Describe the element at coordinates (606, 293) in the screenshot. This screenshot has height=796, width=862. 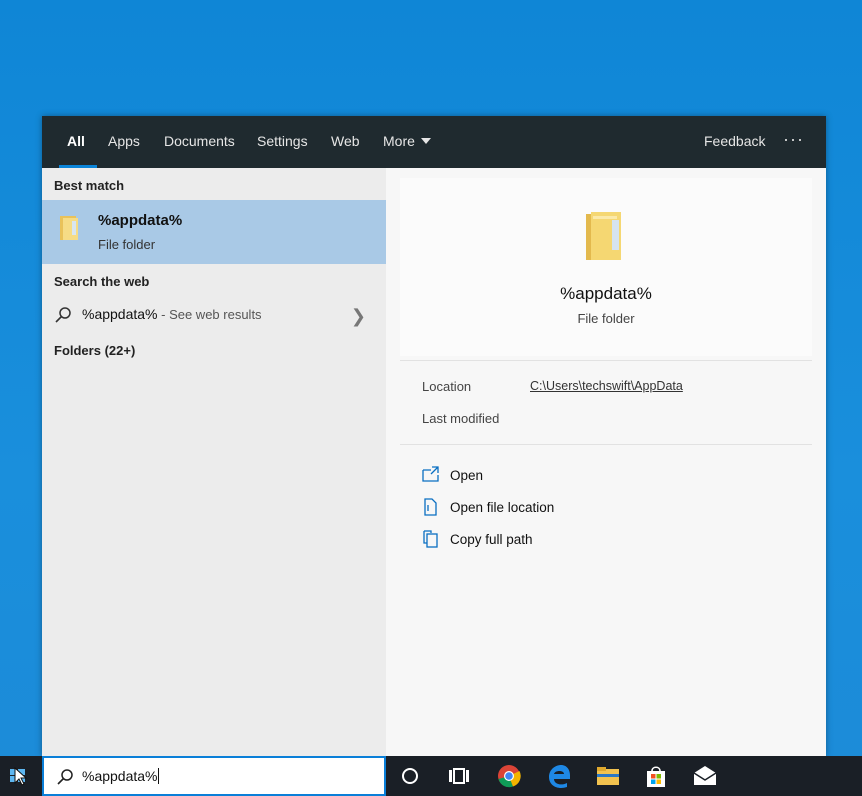
I see `preview-title: %appdata%` at that location.